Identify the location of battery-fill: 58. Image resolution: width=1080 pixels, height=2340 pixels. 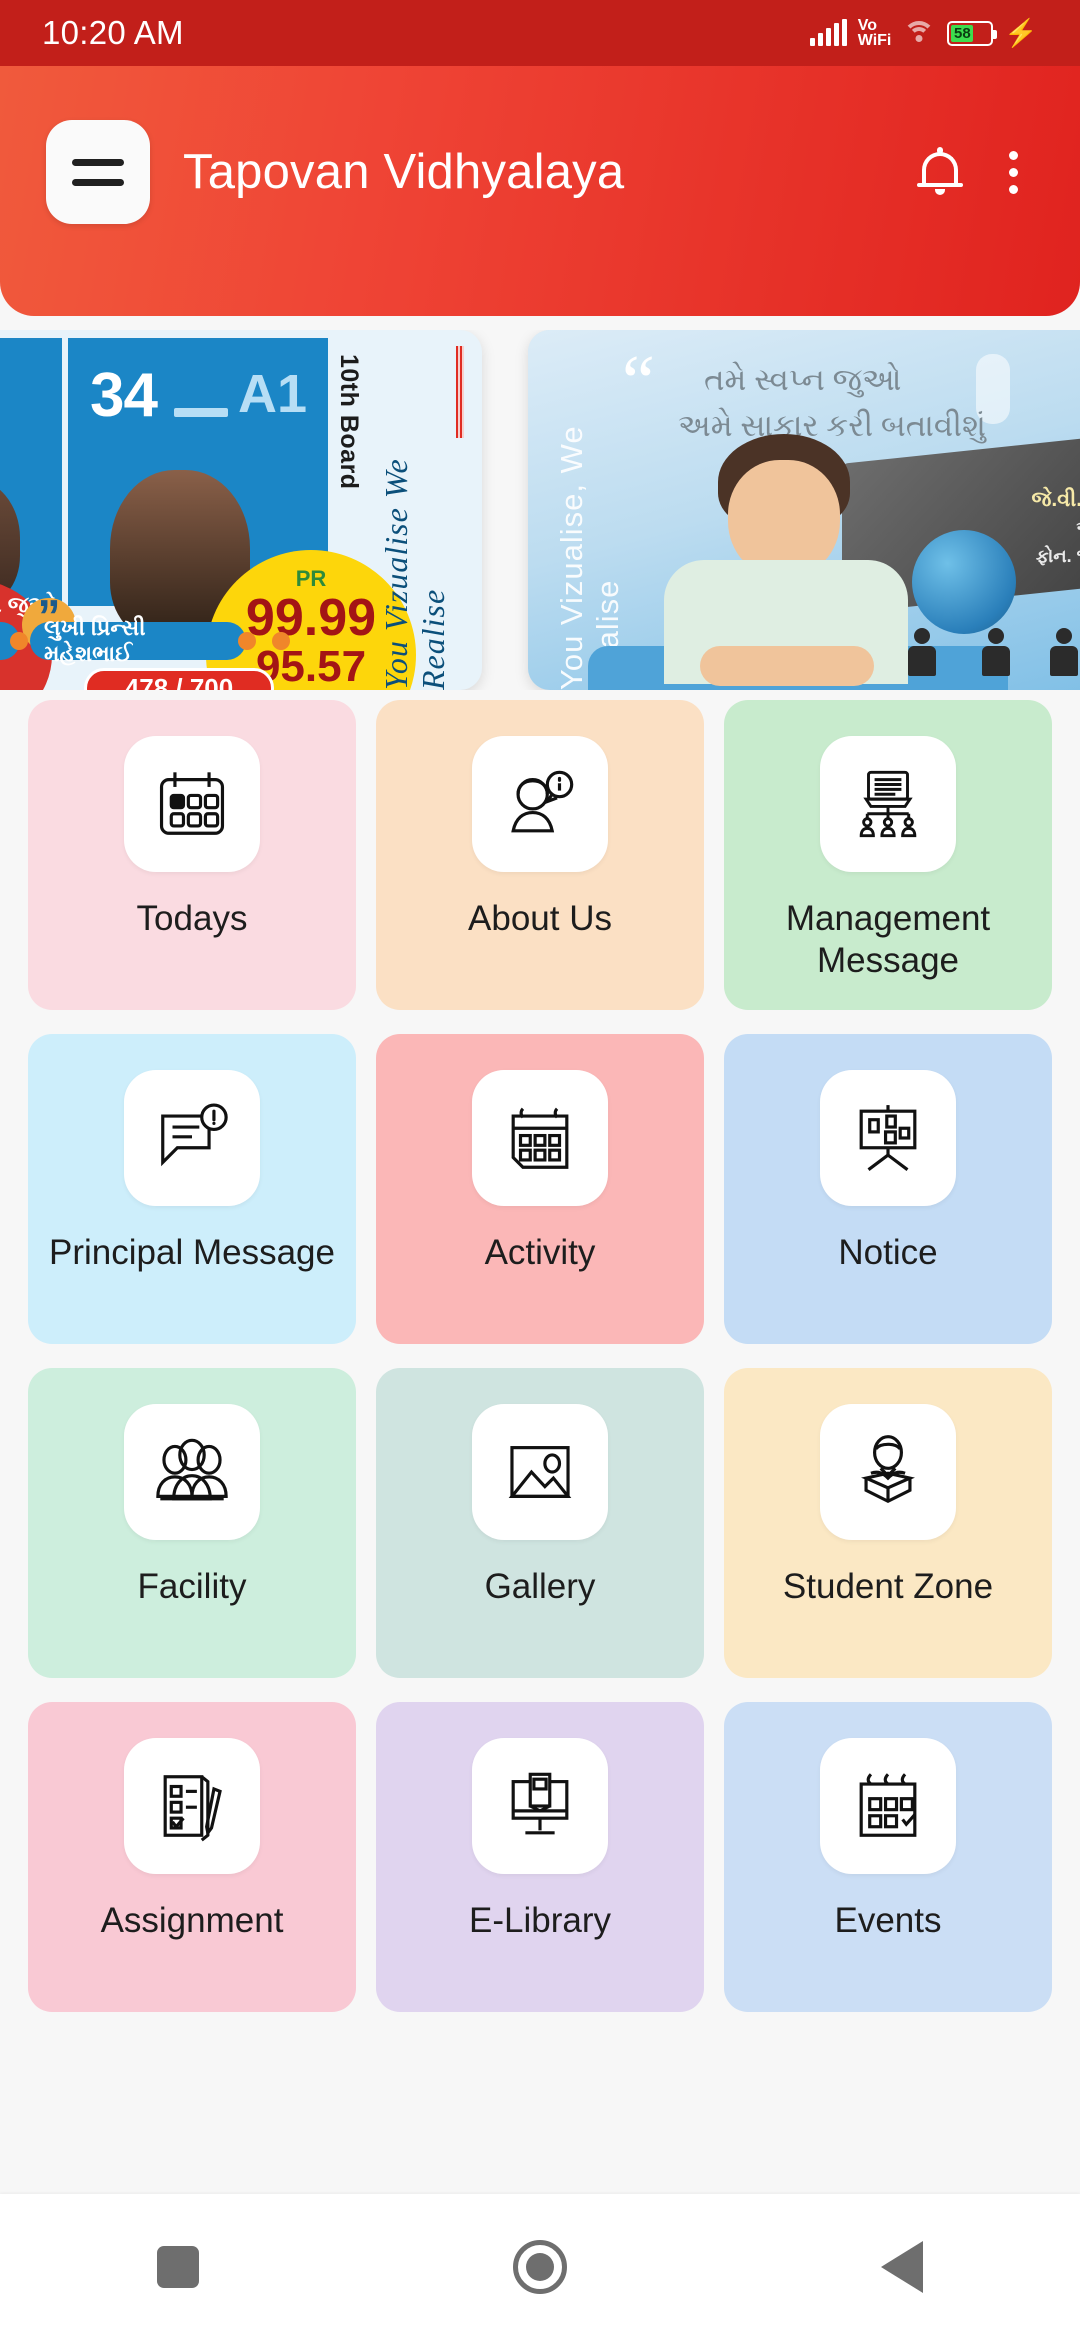
(962, 33).